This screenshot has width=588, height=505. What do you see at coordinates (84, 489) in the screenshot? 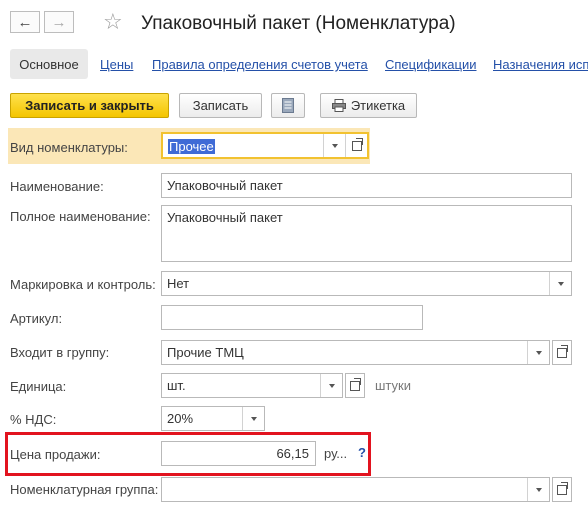
I see `nomgroup-label: Номенклатурная группа:` at bounding box center [84, 489].